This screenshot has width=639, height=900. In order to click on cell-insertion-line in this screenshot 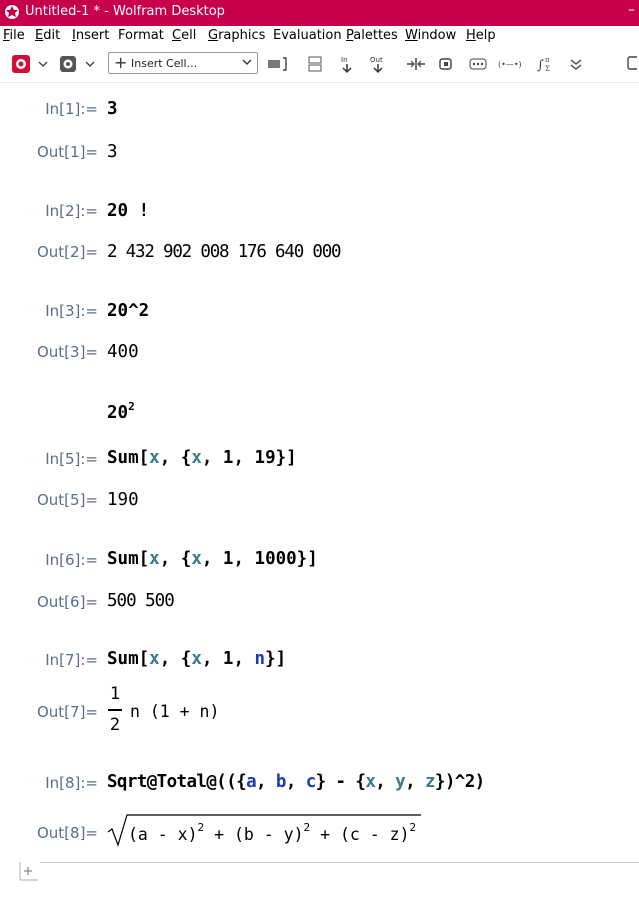, I will do `click(339, 862)`.